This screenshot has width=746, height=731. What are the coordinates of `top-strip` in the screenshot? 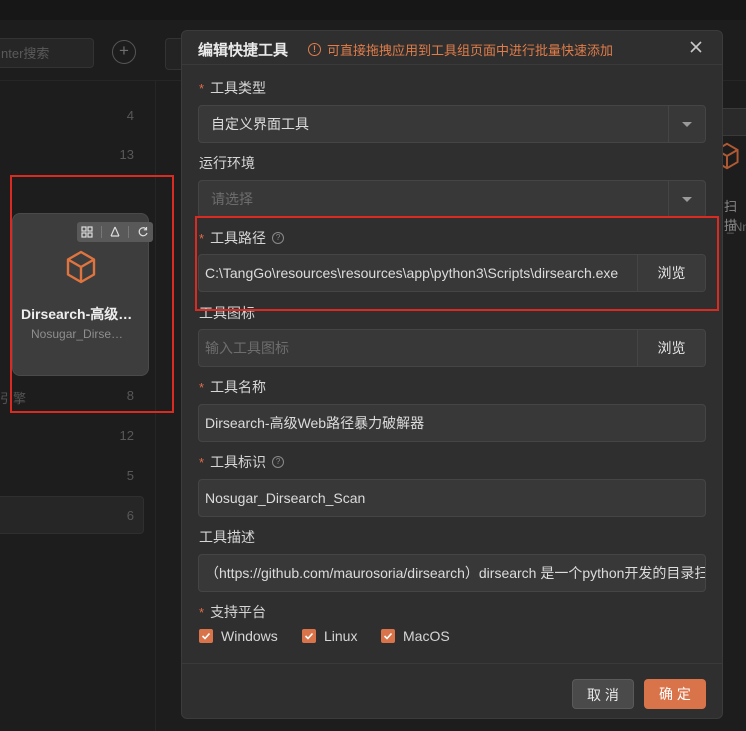 It's located at (373, 10).